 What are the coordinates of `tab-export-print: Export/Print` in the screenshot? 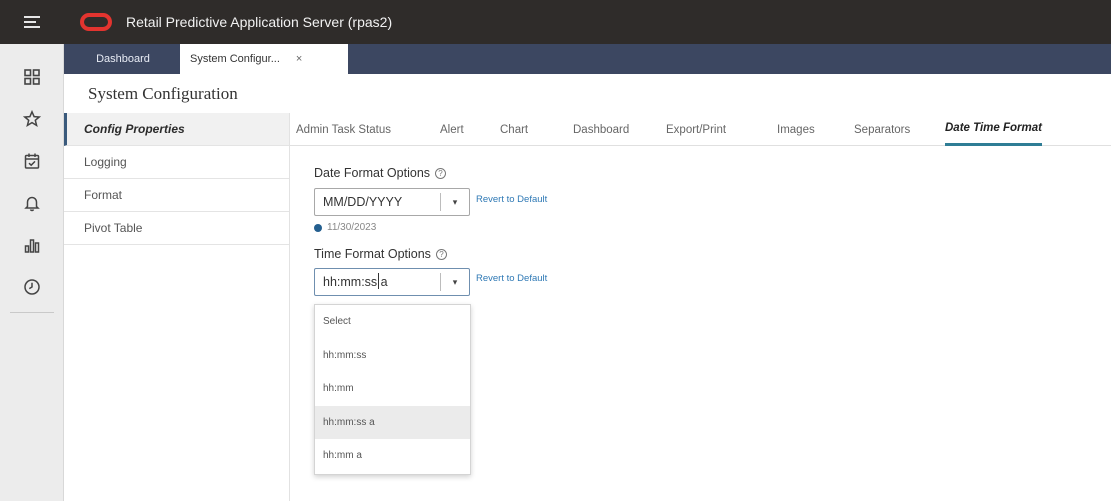 It's located at (696, 129).